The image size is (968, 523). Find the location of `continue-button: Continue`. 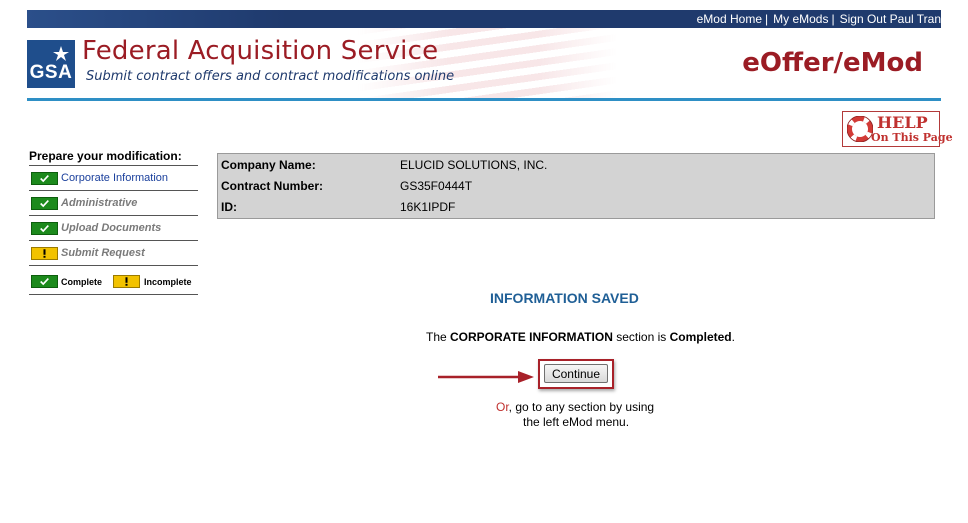

continue-button: Continue is located at coordinates (576, 373).